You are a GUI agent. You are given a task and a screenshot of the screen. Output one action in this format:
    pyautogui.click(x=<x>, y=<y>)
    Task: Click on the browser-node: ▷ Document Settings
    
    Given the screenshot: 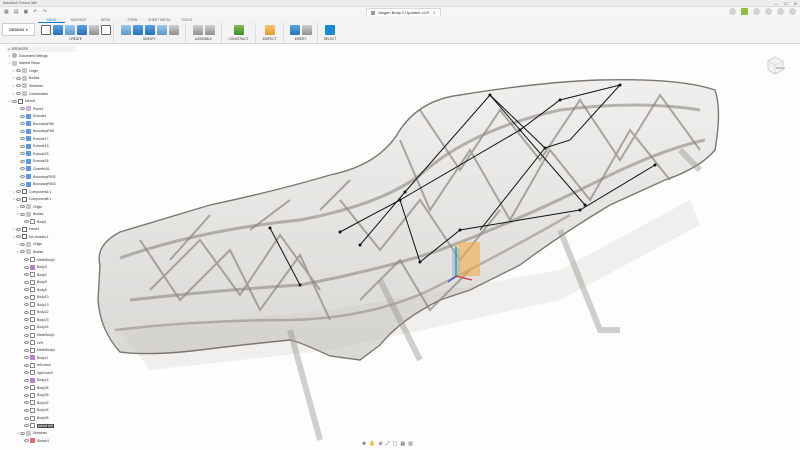 What is the action you would take?
    pyautogui.click(x=41, y=56)
    